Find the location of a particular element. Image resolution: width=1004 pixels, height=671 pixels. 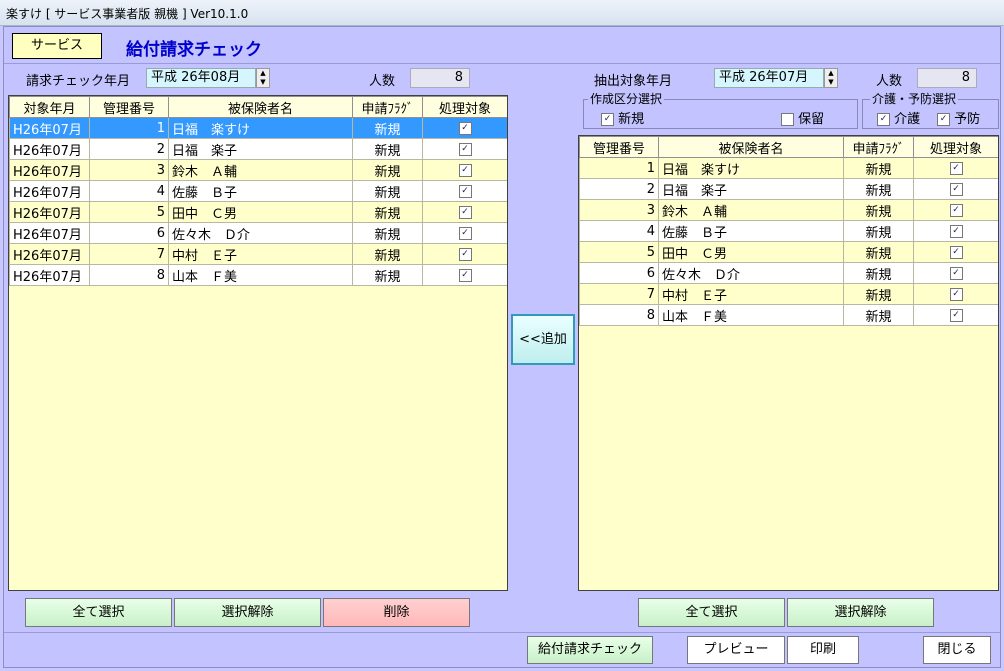

new-checkbox-label: 新規 is located at coordinates (631, 119).